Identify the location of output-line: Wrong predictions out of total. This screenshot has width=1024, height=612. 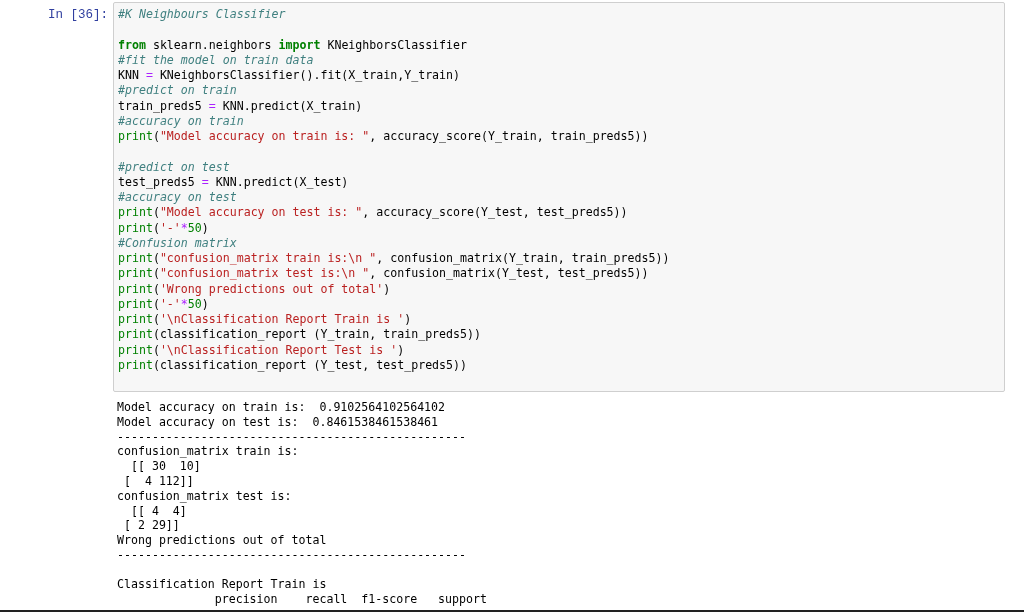
(222, 540).